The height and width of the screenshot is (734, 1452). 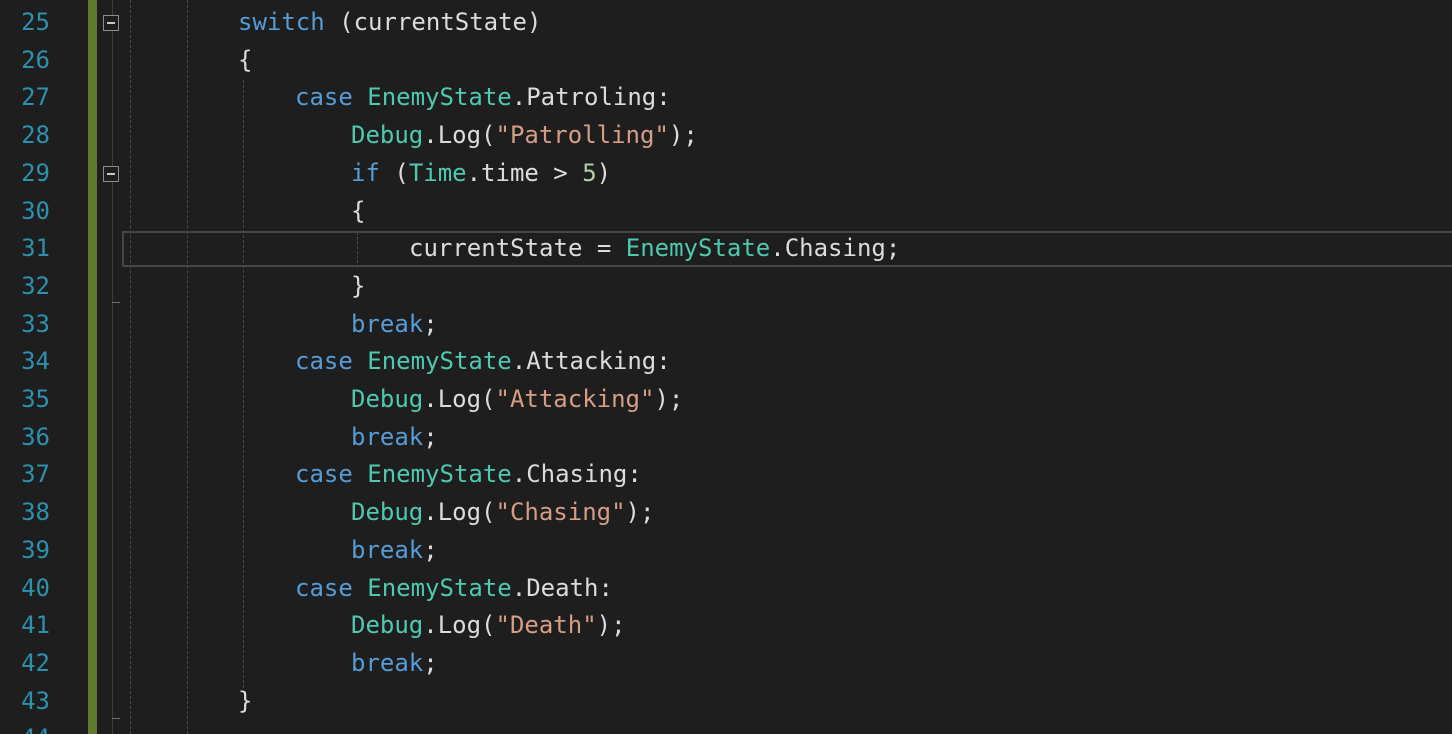 I want to click on string-token: "Attacking", so click(x=575, y=399).